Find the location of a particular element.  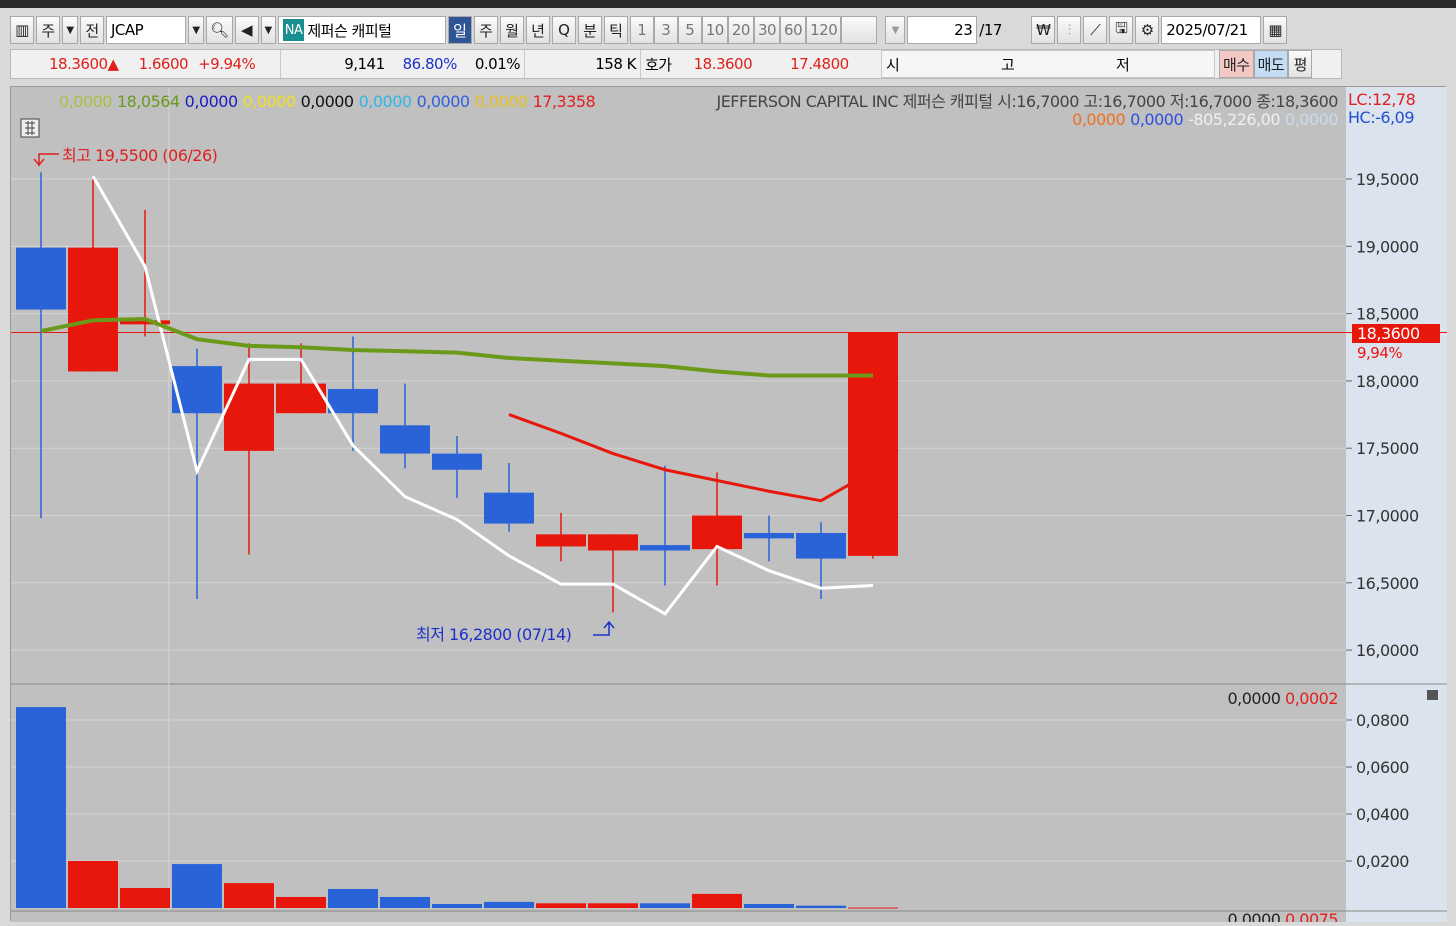

up-arrow-icon: ▲ is located at coordinates (113, 64).